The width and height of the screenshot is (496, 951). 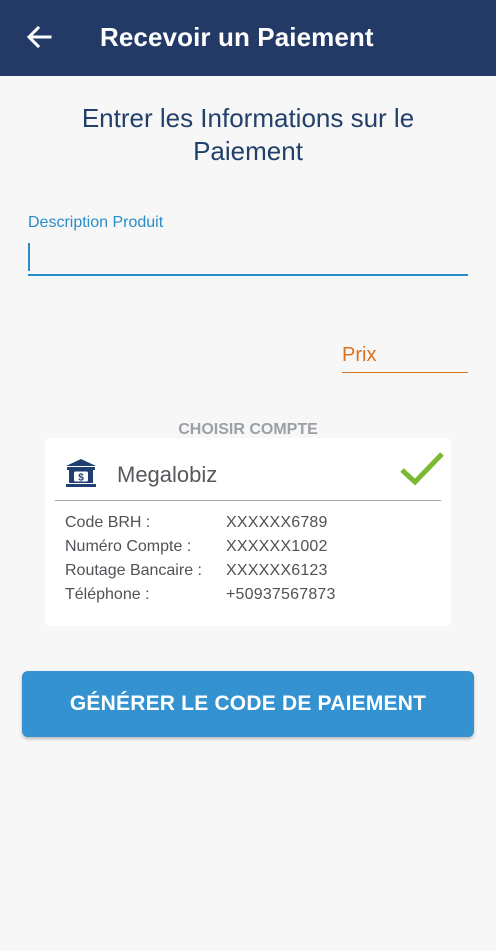 I want to click on detail-label: Routage Bancaire :, so click(x=133, y=570).